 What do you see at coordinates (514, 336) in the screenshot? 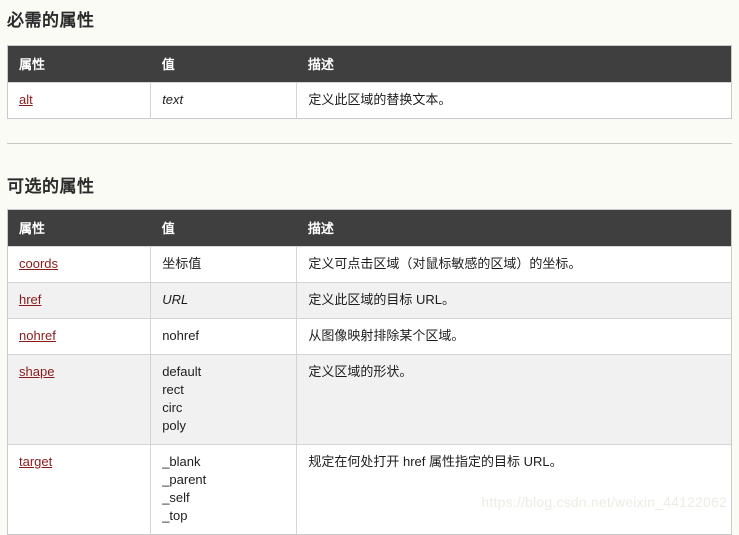
I see `cell-description: 从图像映射排除某个区域。` at bounding box center [514, 336].